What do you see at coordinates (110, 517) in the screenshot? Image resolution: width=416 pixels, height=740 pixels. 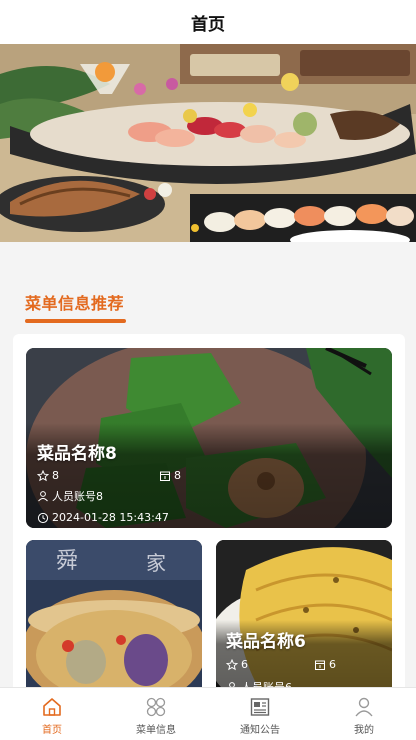 I see `publish-time: 2024-01-28 15:43:47` at bounding box center [110, 517].